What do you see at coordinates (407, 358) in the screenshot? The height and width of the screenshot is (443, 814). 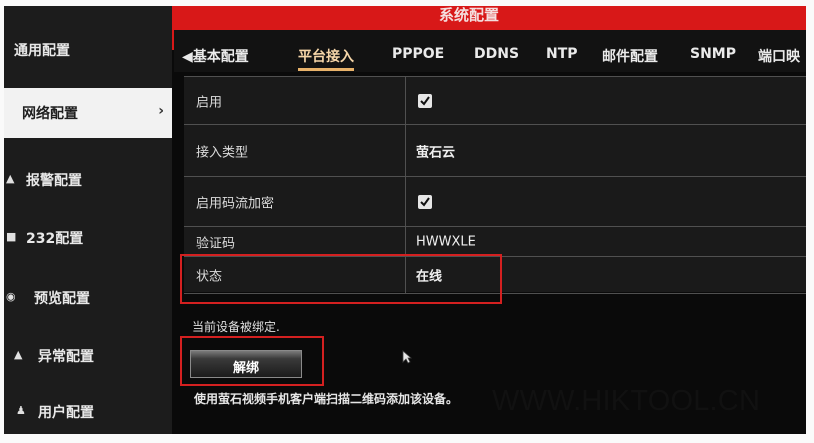 I see `mouse-cursor-icon` at bounding box center [407, 358].